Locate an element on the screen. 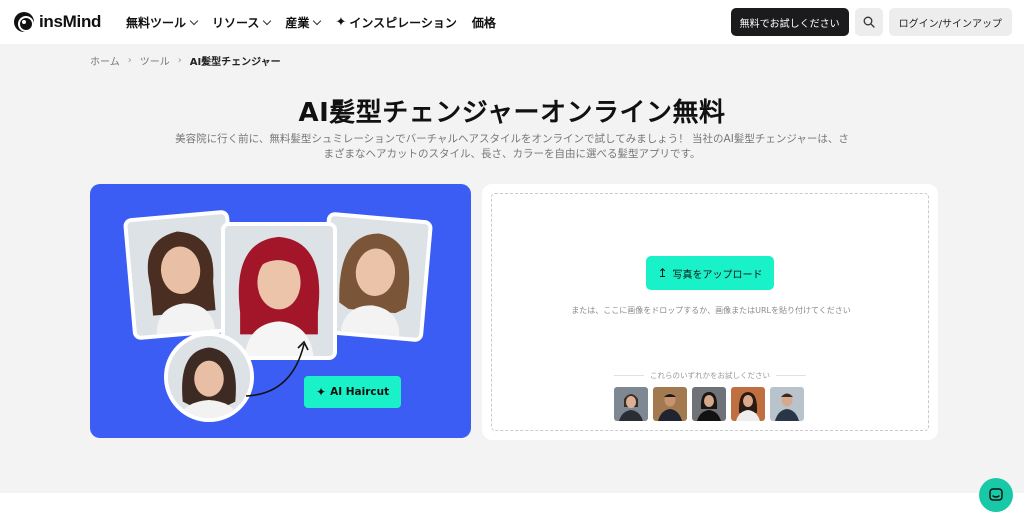  main-nav: 無料ツール リソース 産業 ✦ インスピレーション 価格 is located at coordinates (318, 22).